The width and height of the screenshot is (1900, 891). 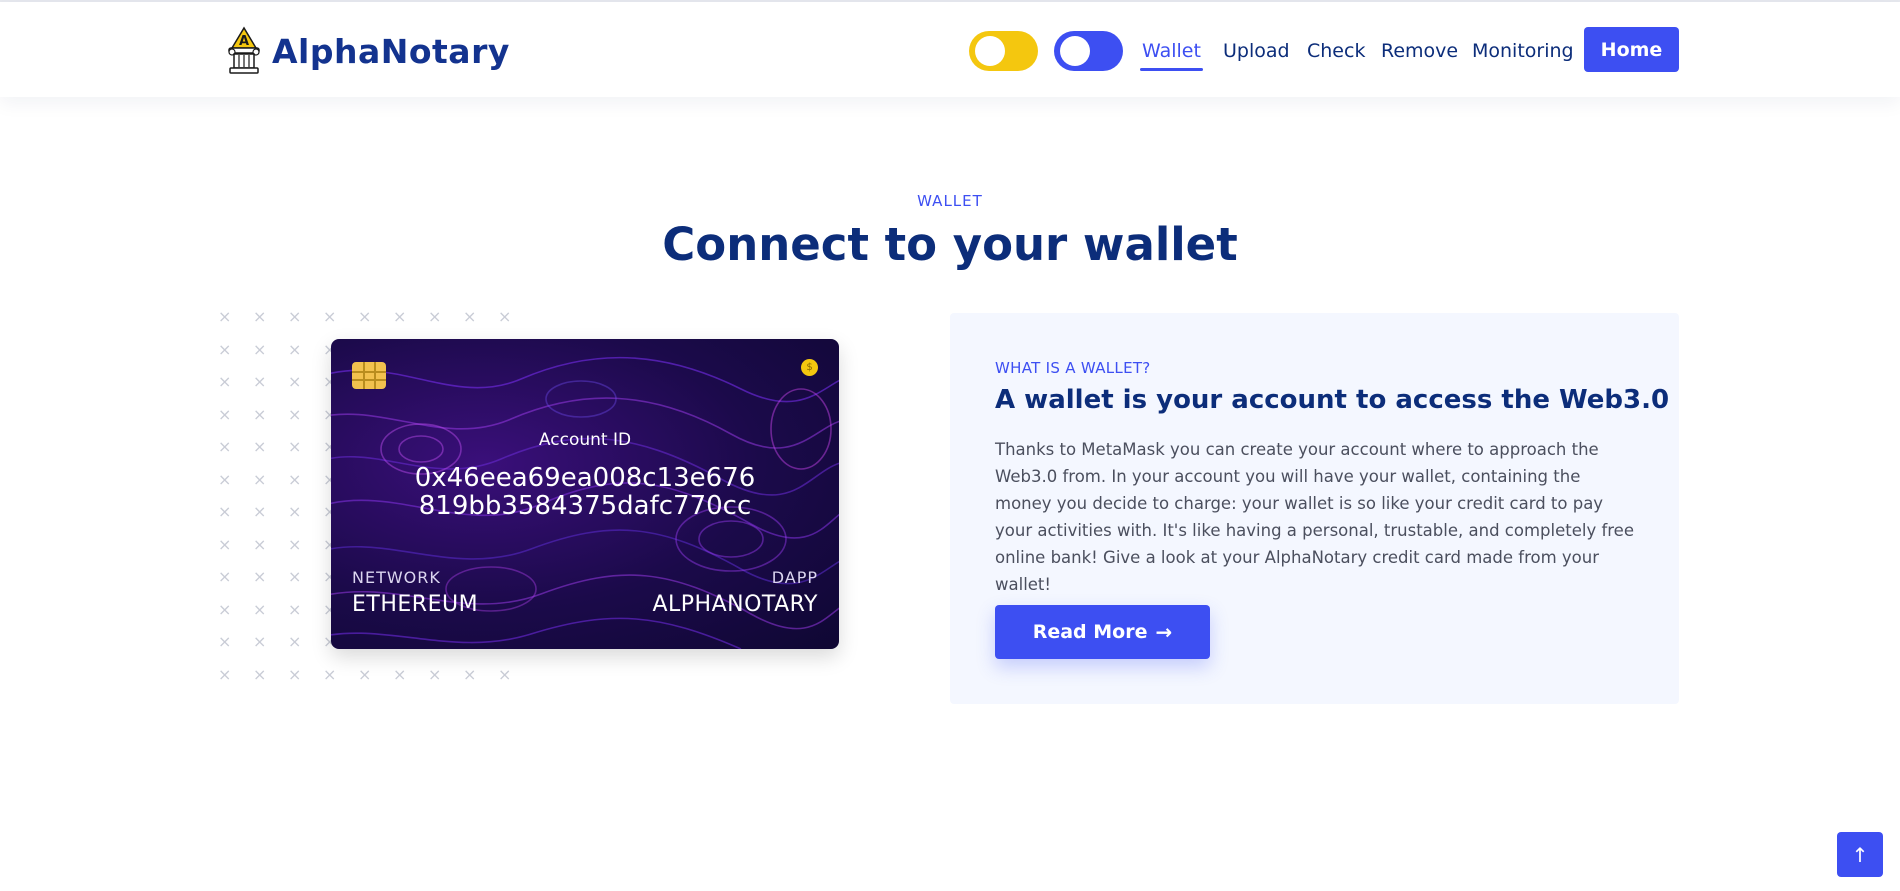 I want to click on info-tag: WHAT IS A WALLET?, so click(x=1073, y=368).